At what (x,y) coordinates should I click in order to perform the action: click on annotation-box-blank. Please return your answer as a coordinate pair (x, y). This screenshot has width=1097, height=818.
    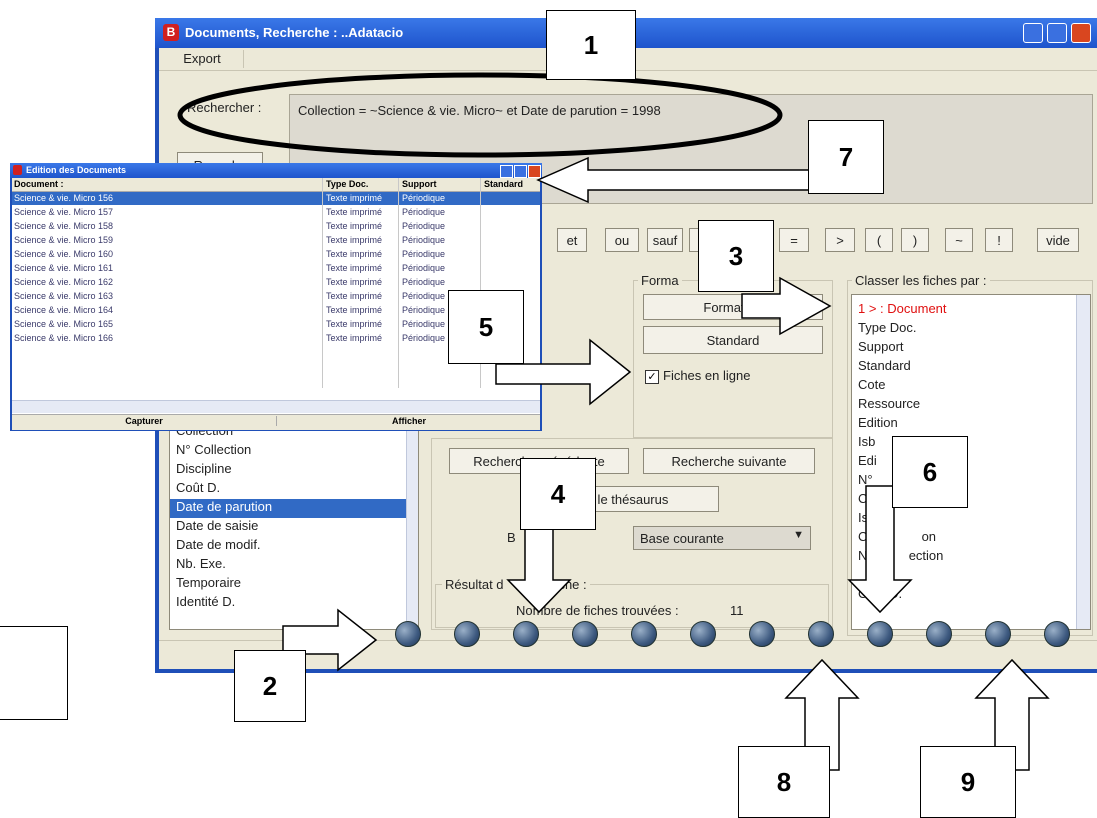
    Looking at the image, I should click on (34, 673).